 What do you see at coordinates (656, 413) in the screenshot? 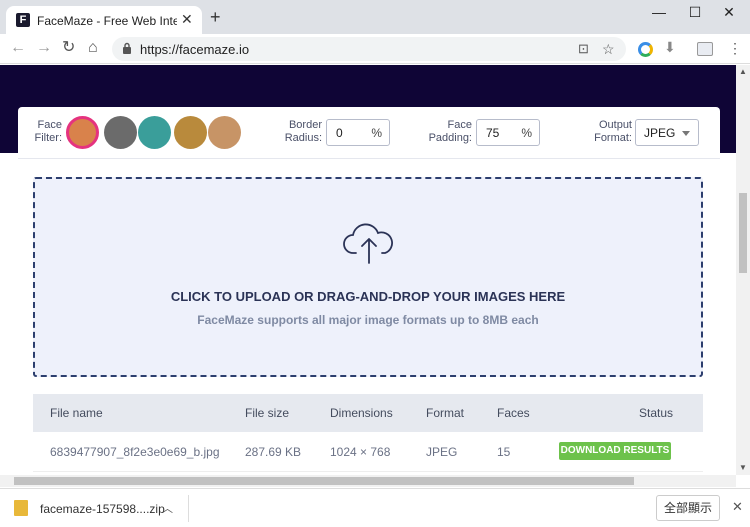
I see `col-status: Status` at bounding box center [656, 413].